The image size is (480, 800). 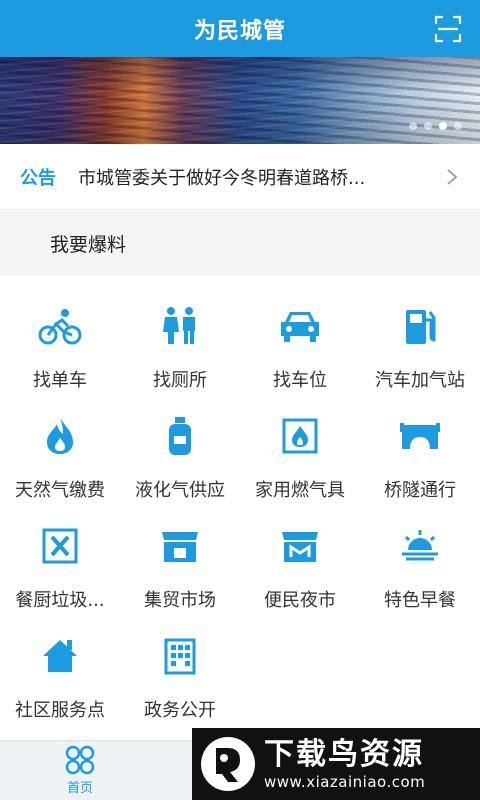 I want to click on service-item-gas-station: 汽车加气站, so click(x=420, y=345).